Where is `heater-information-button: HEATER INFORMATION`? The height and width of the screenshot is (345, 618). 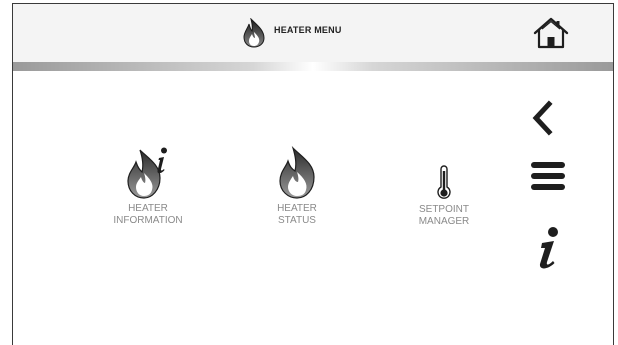 heater-information-button: HEATER INFORMATION is located at coordinates (148, 186).